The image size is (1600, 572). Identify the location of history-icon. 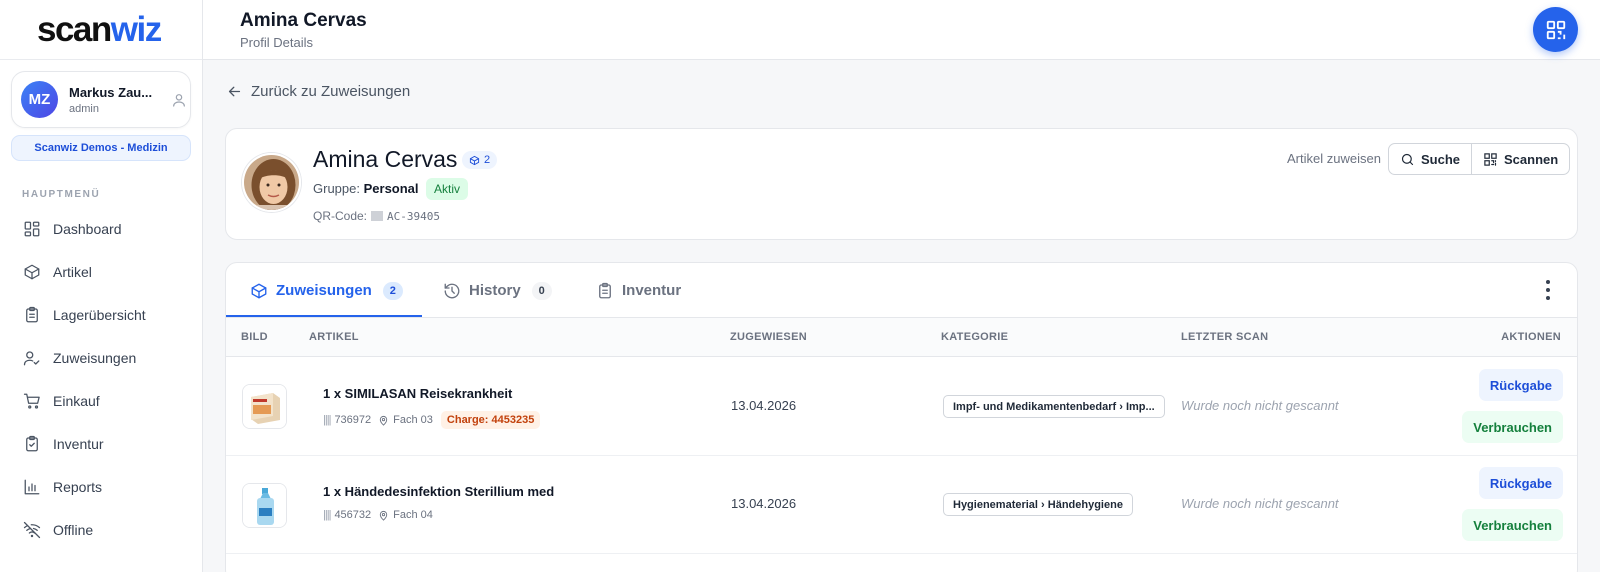
(452, 290).